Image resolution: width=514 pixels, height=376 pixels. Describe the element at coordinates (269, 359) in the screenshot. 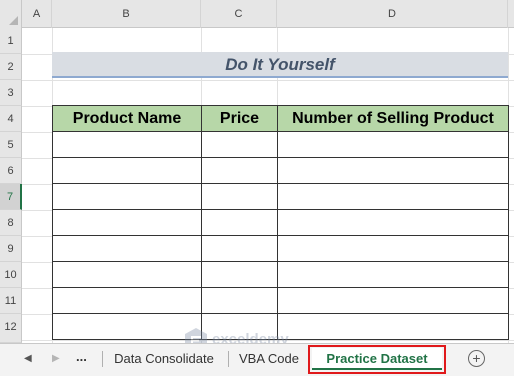

I see `tab-vba-code: VBA Code` at that location.